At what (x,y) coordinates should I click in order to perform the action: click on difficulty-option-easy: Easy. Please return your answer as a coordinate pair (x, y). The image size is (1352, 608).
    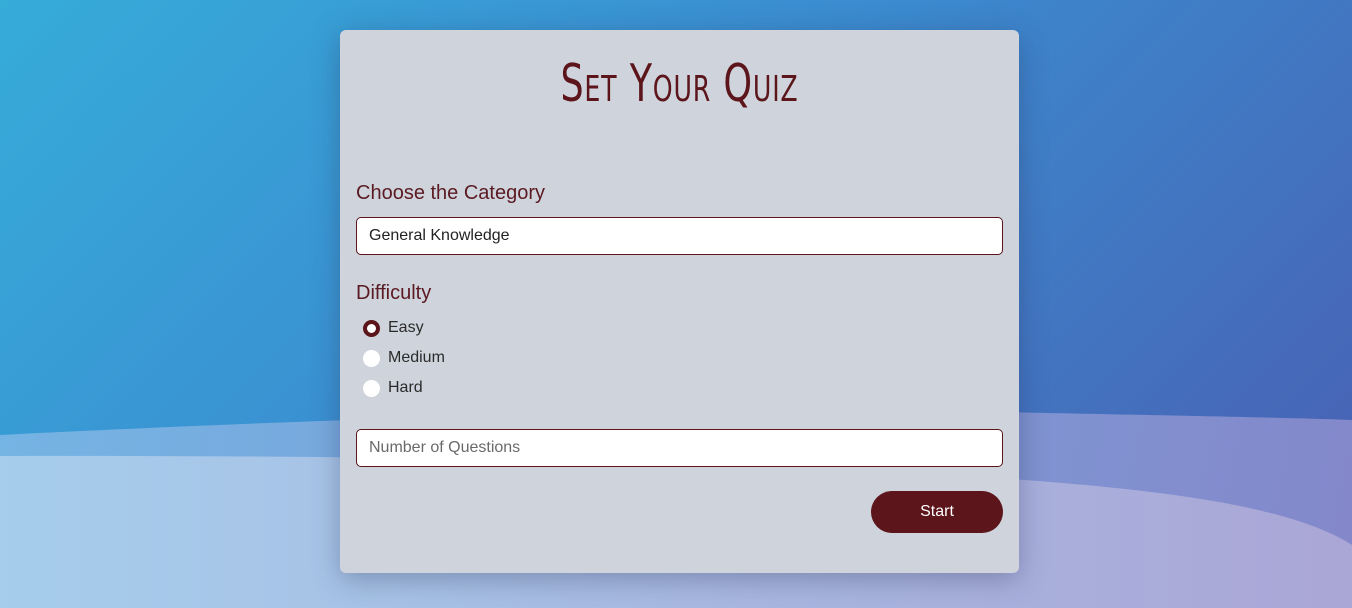
    Looking at the image, I should click on (393, 328).